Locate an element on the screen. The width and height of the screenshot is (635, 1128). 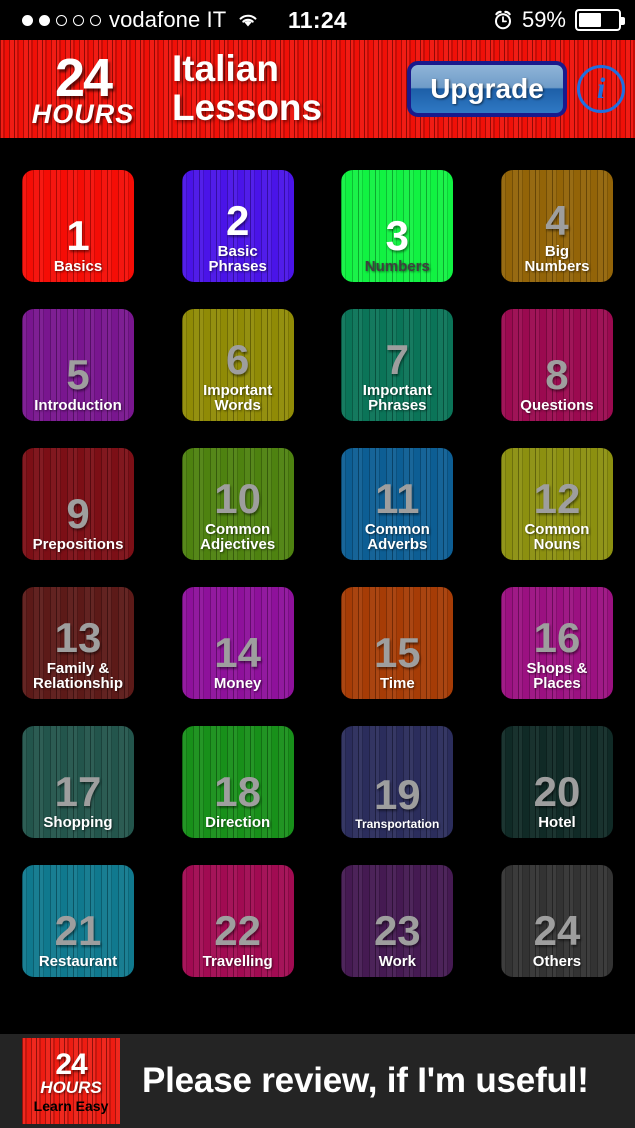
lesson-tile: 11 Common Adverbs is located at coordinates (397, 504).